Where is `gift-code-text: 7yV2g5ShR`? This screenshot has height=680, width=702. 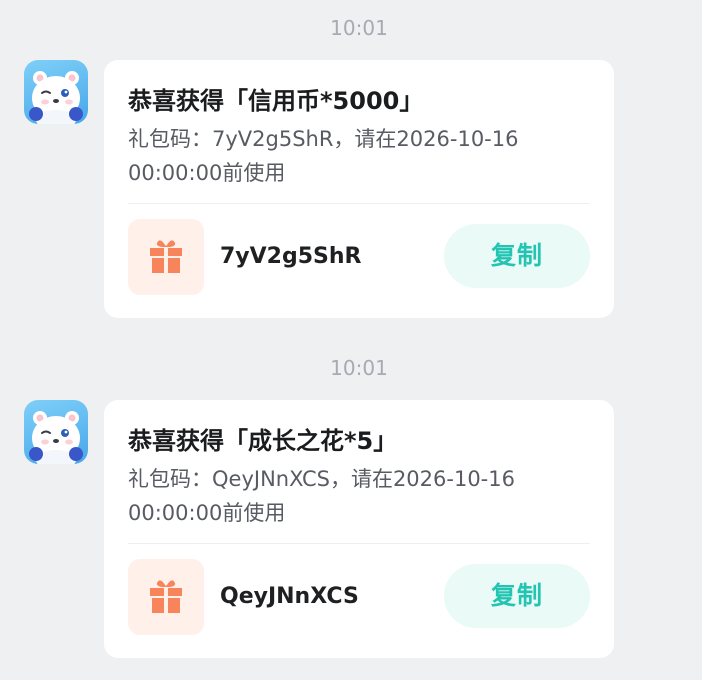 gift-code-text: 7yV2g5ShR is located at coordinates (291, 256).